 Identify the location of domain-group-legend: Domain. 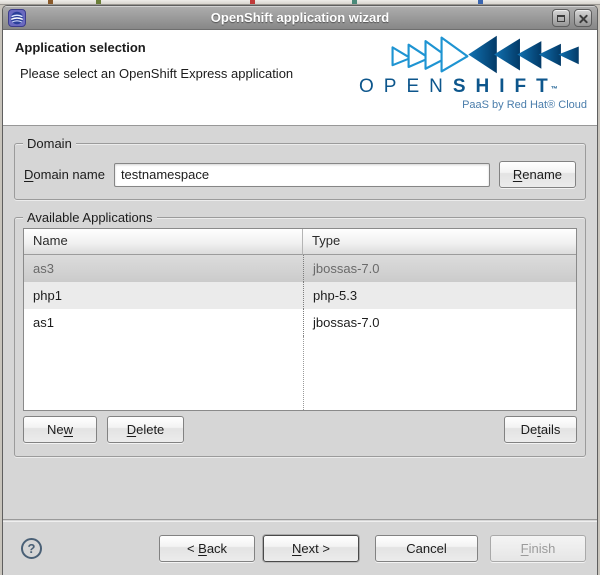
(49, 143).